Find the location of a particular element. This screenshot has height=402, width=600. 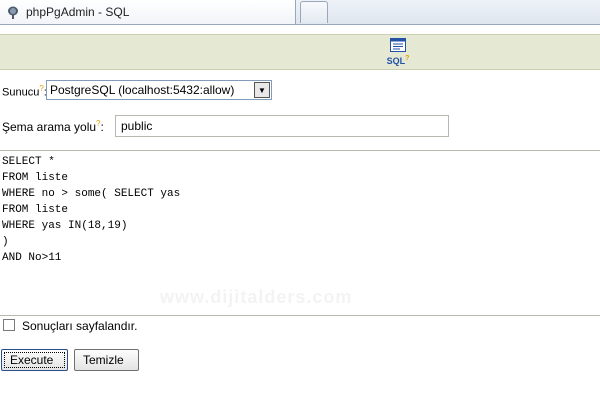

paginate-checkbox is located at coordinates (9, 325).